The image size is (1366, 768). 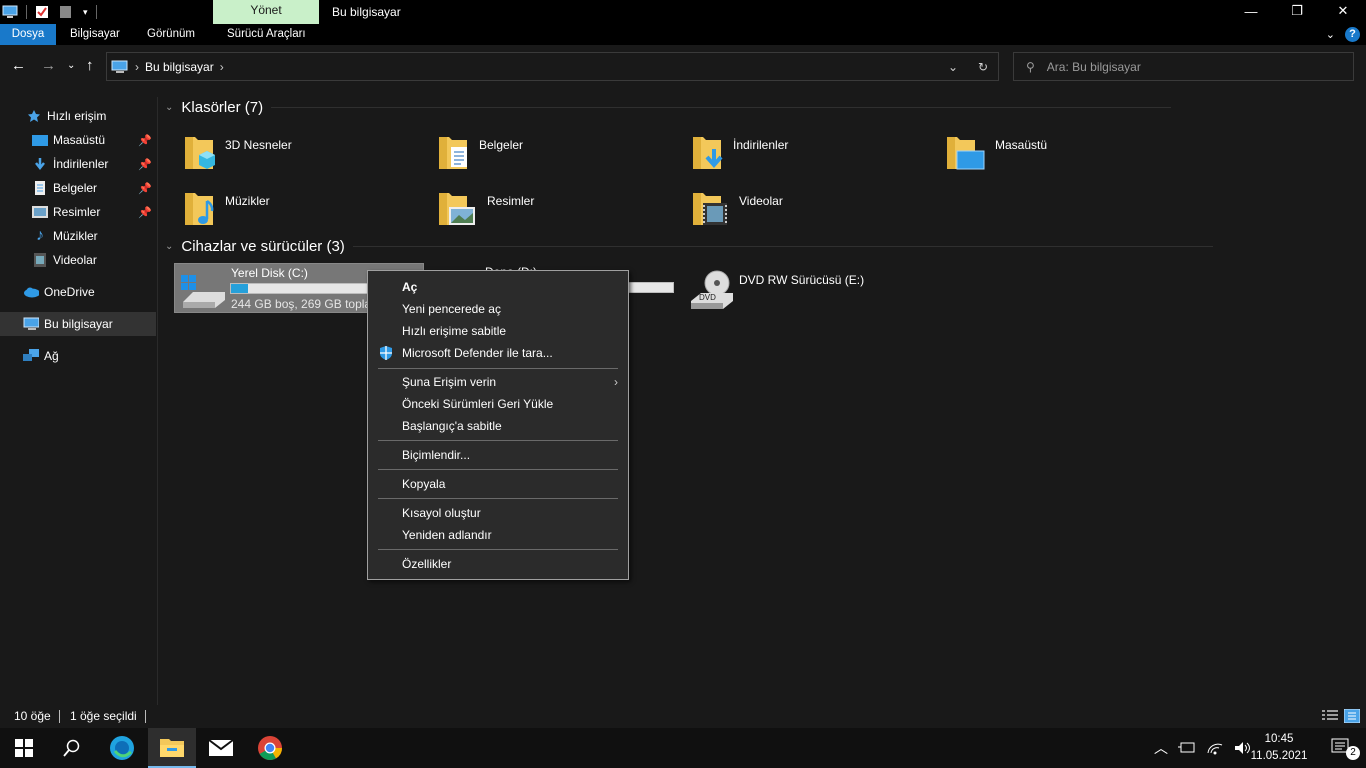 What do you see at coordinates (498, 382) in the screenshot?
I see `menu-item-give-access: Şuna Erişim verin ›` at bounding box center [498, 382].